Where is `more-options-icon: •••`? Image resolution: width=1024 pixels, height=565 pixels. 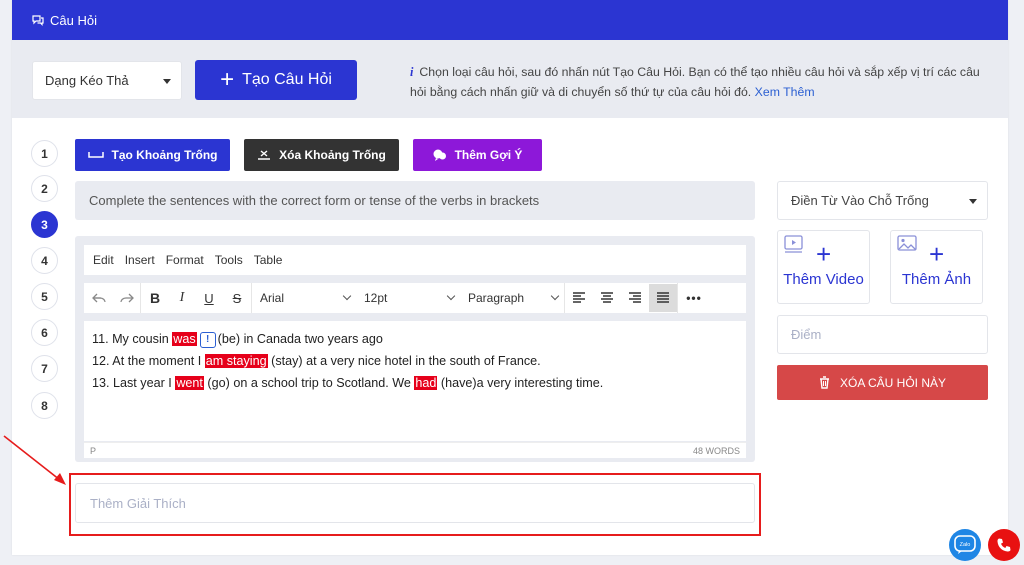
more-options-icon: ••• is located at coordinates (694, 298).